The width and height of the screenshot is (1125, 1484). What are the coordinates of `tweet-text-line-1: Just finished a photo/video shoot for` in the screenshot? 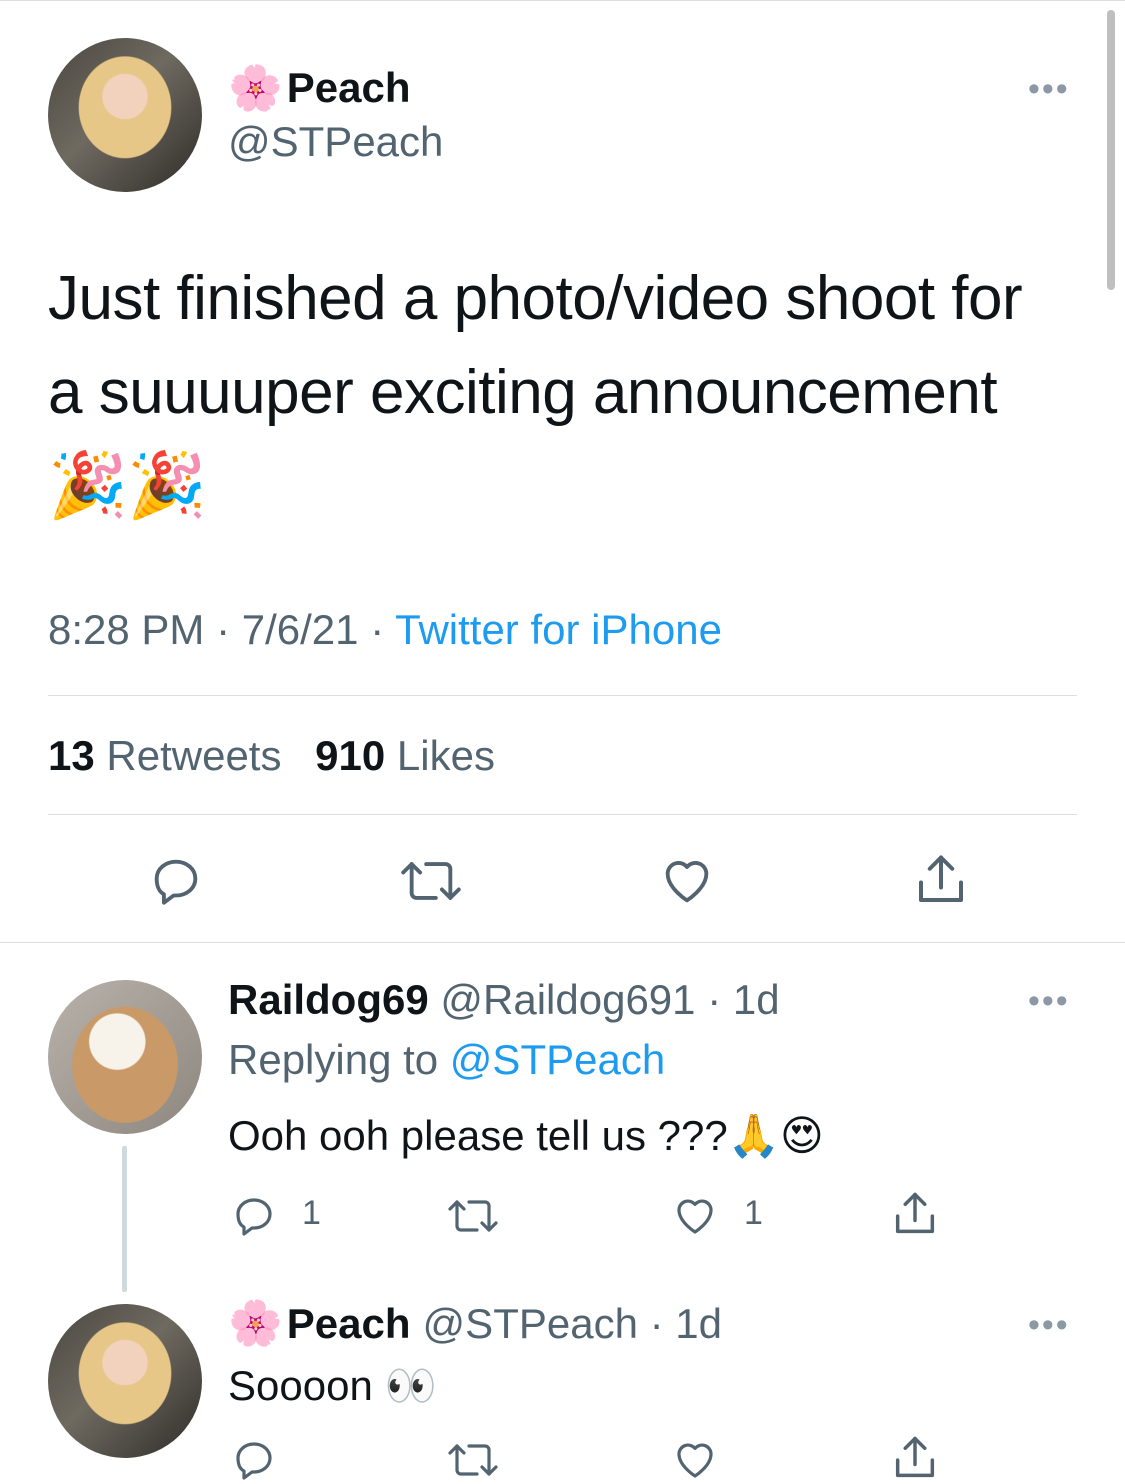 It's located at (535, 298).